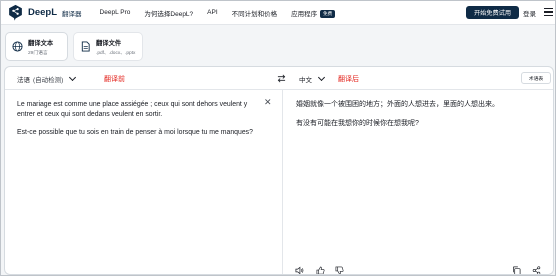  I want to click on login-link: 登录, so click(529, 13).